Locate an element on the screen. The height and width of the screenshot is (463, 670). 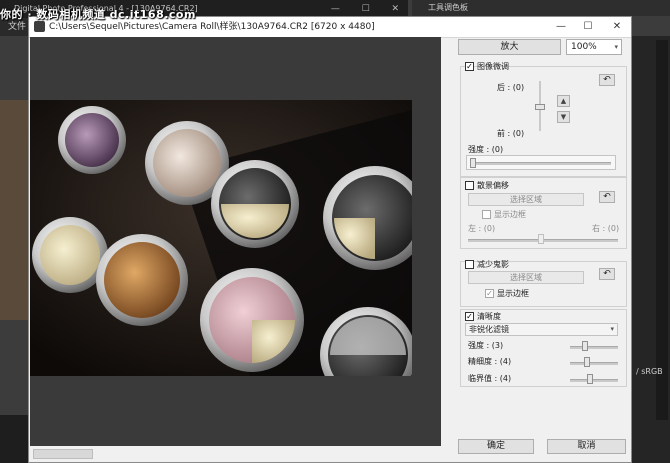
ok-button: 确定 is located at coordinates (496, 446).